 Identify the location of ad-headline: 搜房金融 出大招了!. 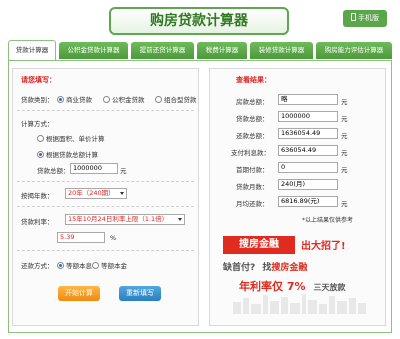
(298, 245).